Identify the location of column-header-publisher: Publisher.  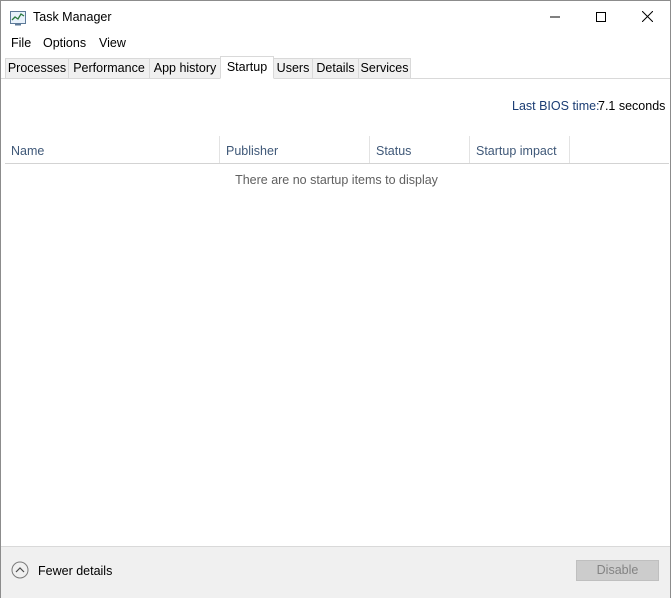
(294, 149).